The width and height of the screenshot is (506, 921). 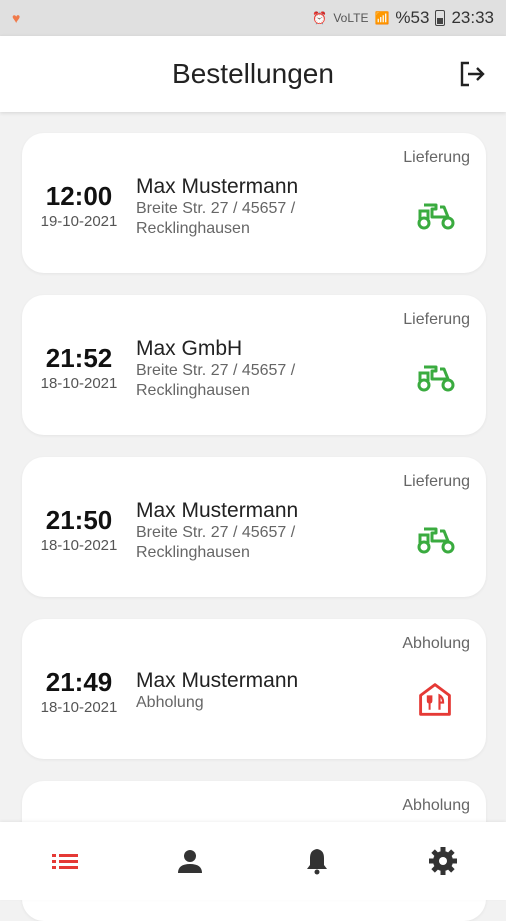 What do you see at coordinates (190, 861) in the screenshot?
I see `person-icon` at bounding box center [190, 861].